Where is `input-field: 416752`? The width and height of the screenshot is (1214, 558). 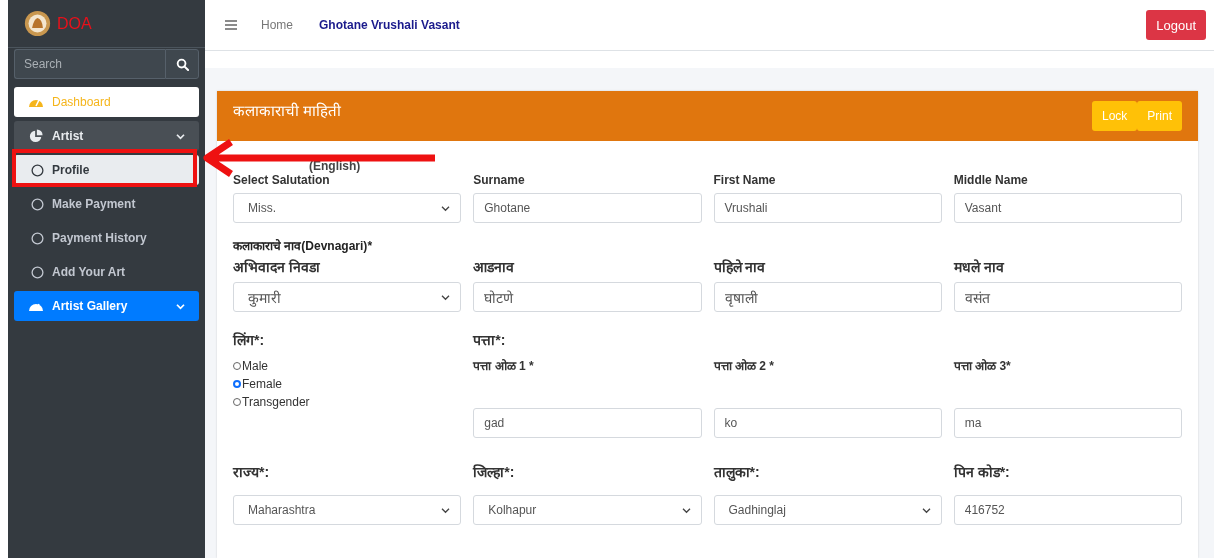
input-field: 416752 is located at coordinates (1067, 510).